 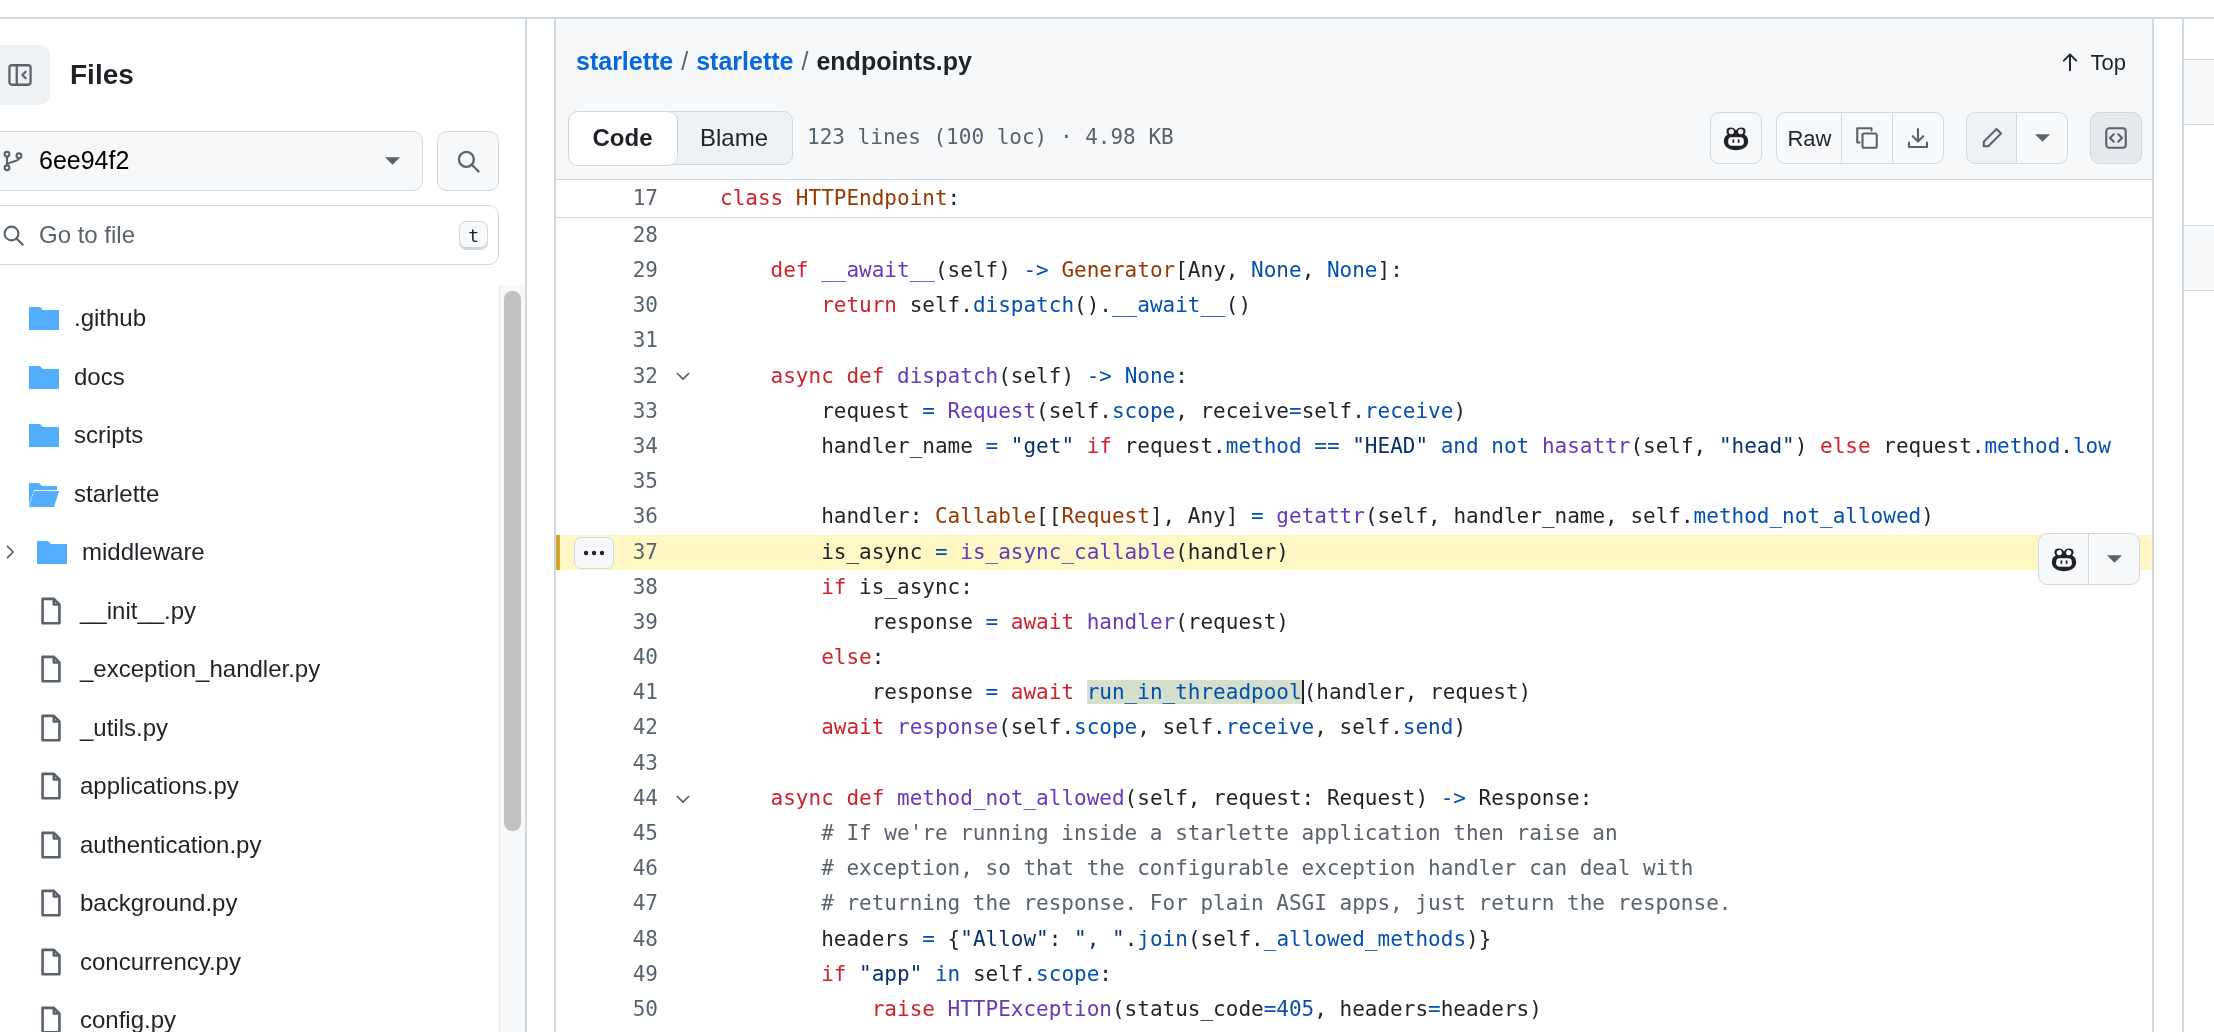 I want to click on line-number: 33, so click(x=644, y=411).